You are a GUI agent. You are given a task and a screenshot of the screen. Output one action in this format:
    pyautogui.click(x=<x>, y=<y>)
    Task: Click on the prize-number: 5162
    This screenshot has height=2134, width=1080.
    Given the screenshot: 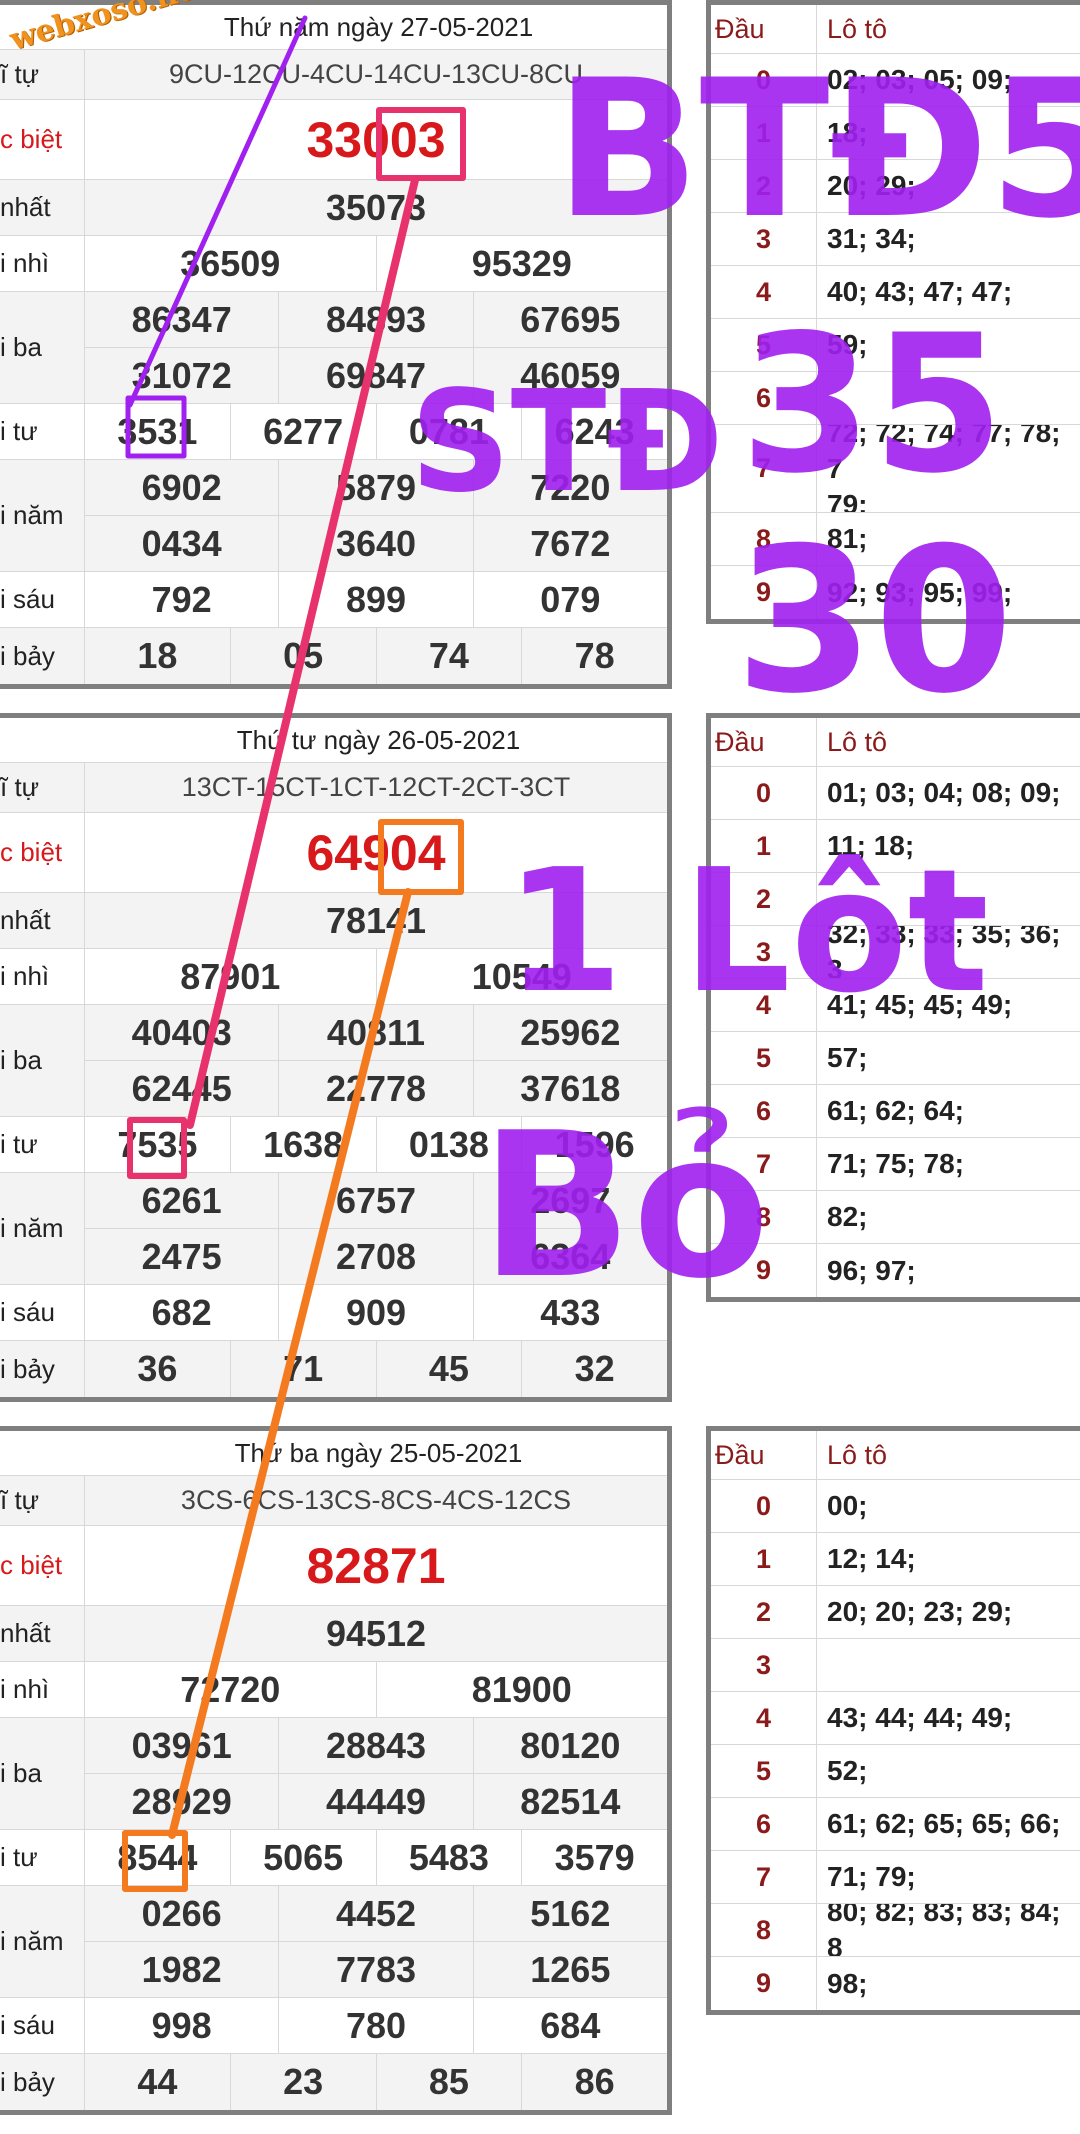 What is the action you would take?
    pyautogui.click(x=569, y=1913)
    